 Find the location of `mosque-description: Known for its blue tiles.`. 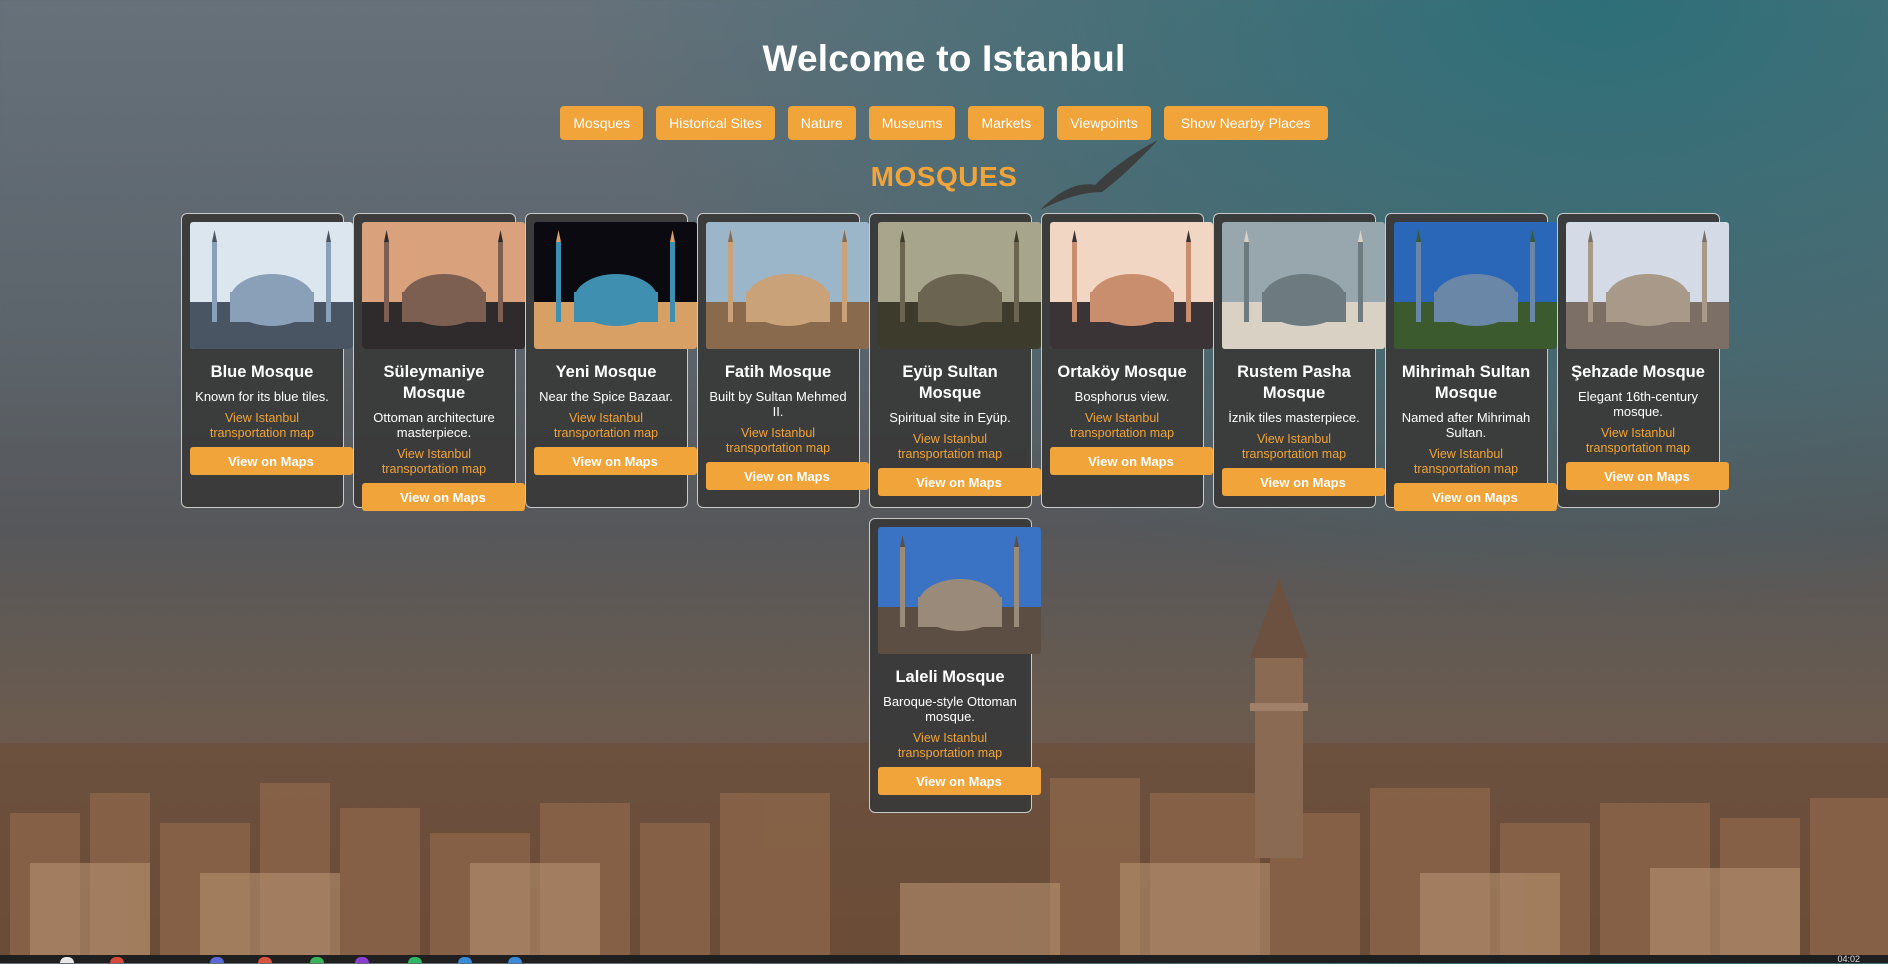

mosque-description: Known for its blue tiles. is located at coordinates (262, 396).